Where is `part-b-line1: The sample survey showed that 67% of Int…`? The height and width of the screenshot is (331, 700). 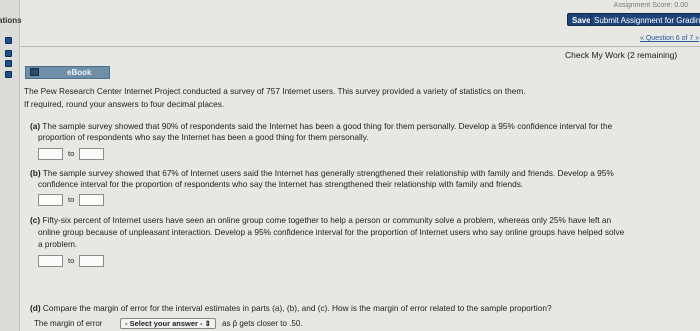 part-b-line1: The sample survey showed that 67% of Int… is located at coordinates (328, 173).